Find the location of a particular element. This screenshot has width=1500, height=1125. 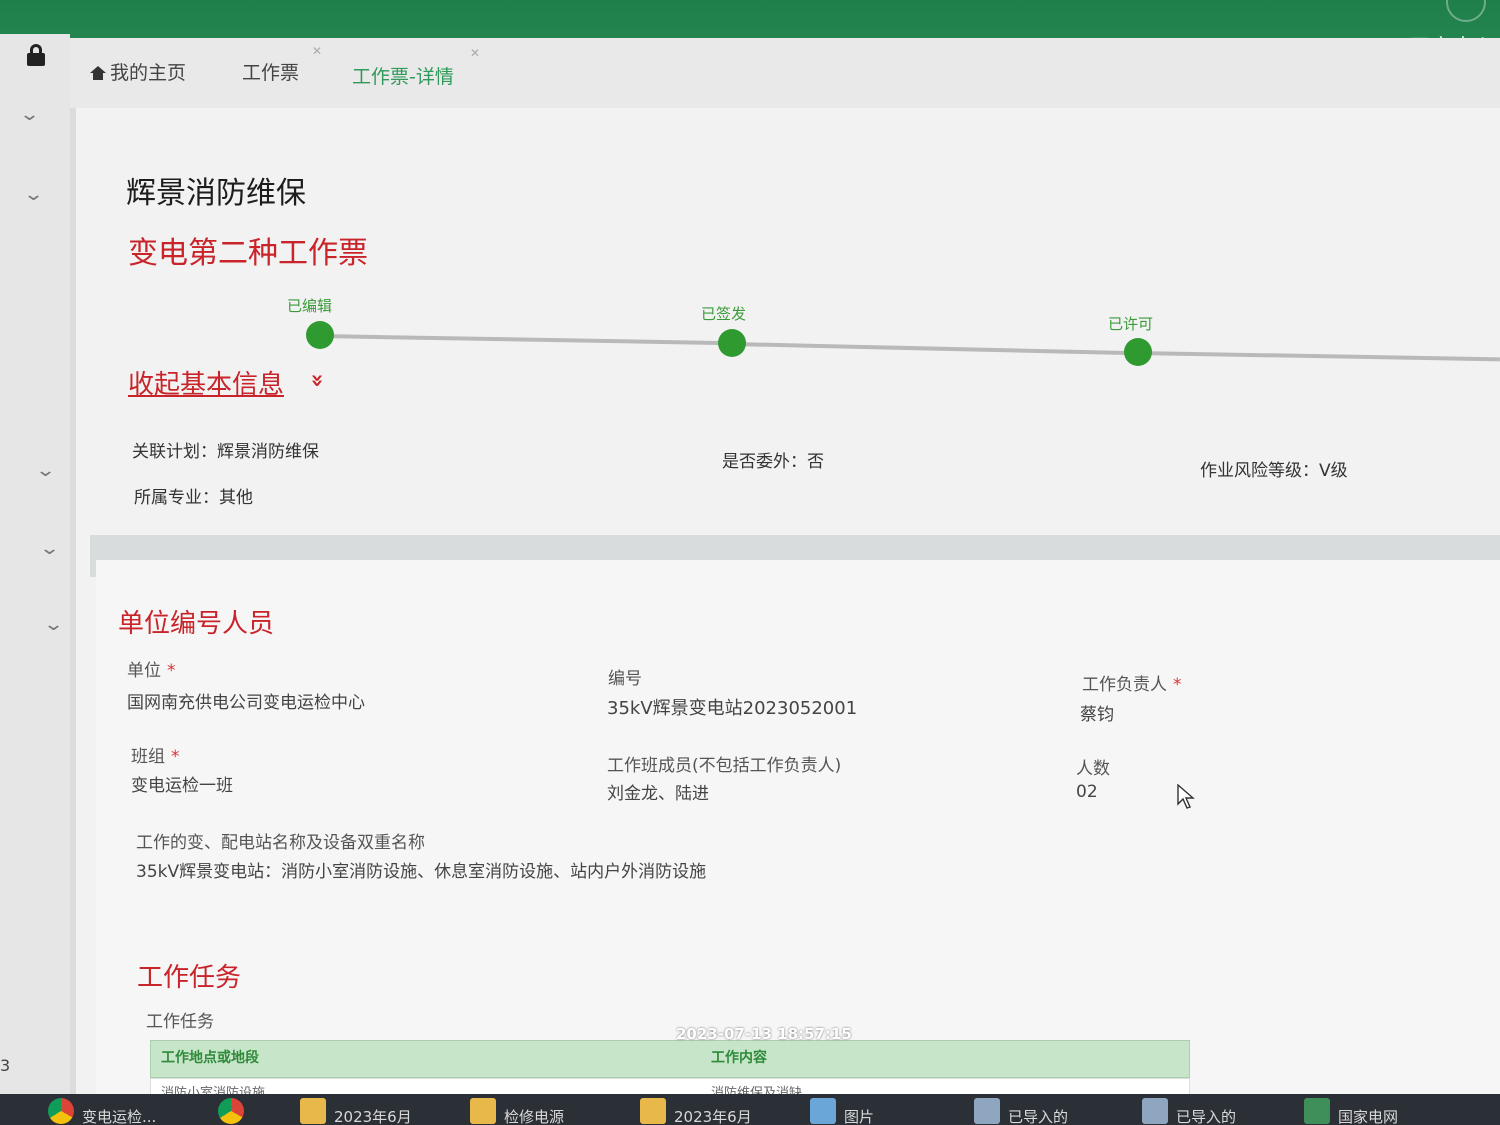

taskbar-label: 检修电源 is located at coordinates (534, 1116).